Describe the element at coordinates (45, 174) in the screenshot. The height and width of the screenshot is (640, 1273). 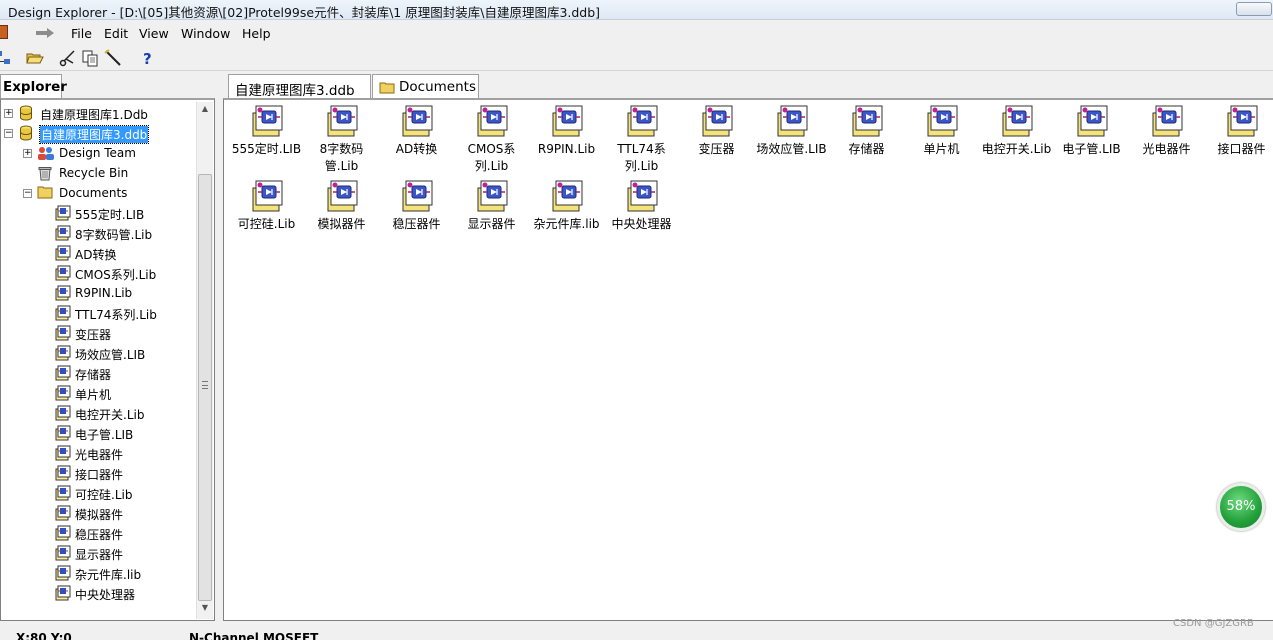
I see `recycle-bin-icon` at that location.